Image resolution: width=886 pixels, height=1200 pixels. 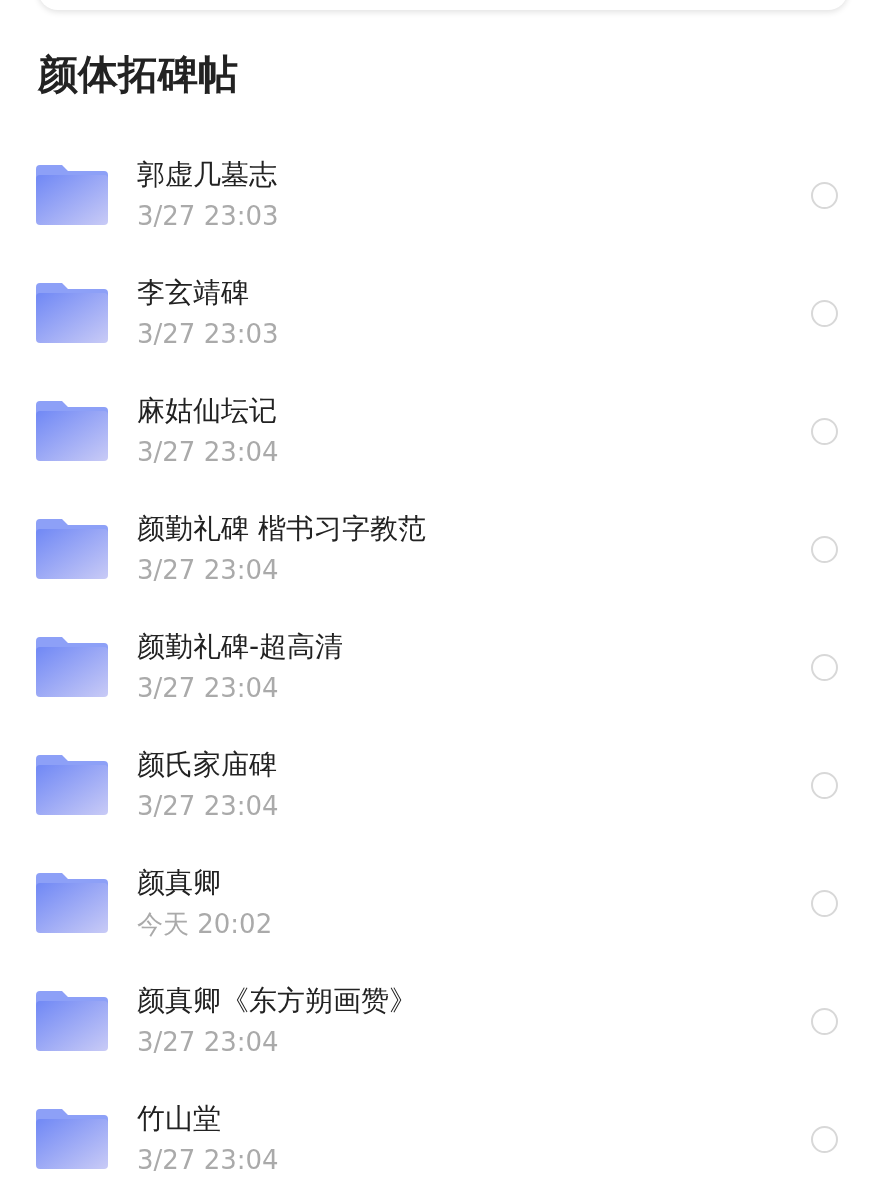 I want to click on folder-name: 颜勤礼碑-超高清, so click(x=241, y=647).